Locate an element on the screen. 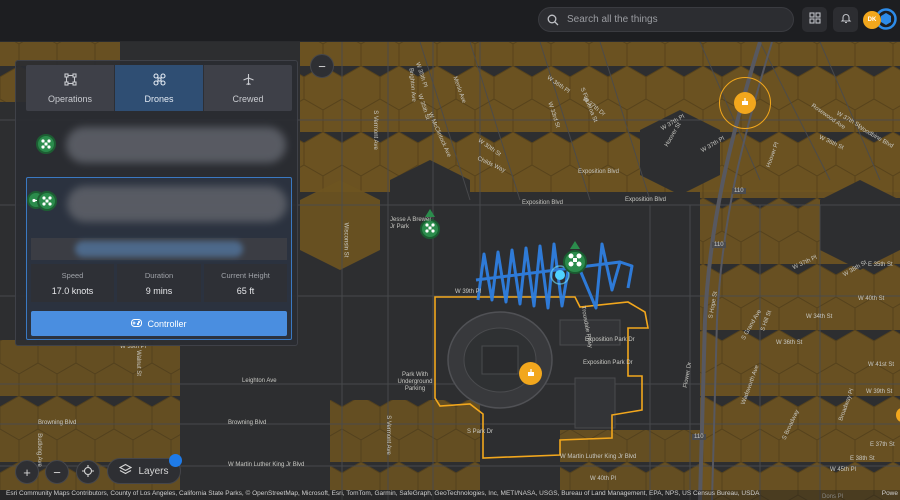  speed-stat: Speed 17.0 knots is located at coordinates (72, 283).